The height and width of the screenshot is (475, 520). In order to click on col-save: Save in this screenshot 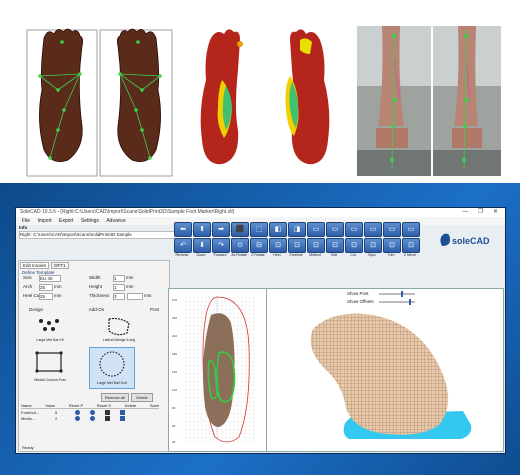, I will do `click(154, 405)`.